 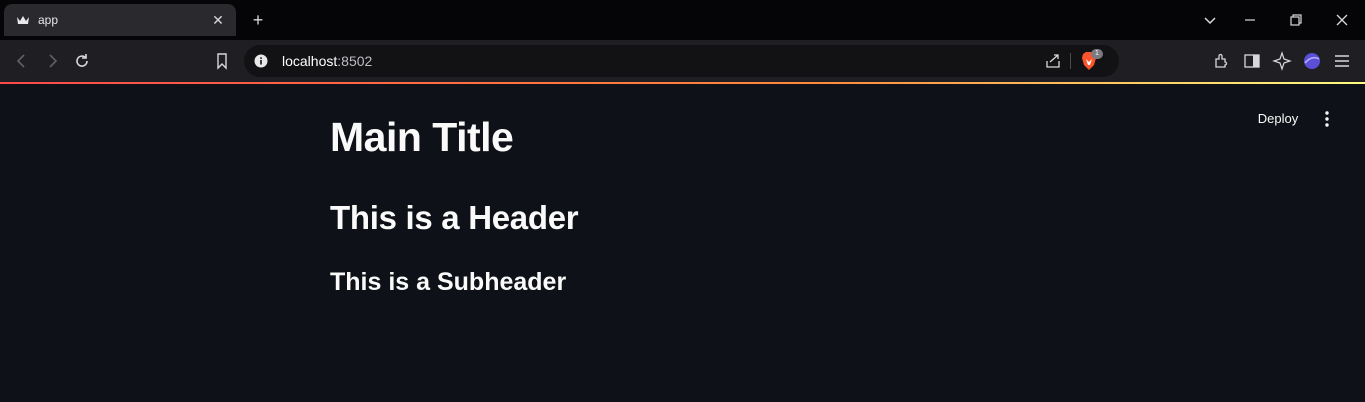 What do you see at coordinates (1222, 61) in the screenshot?
I see `extensions-icon` at bounding box center [1222, 61].